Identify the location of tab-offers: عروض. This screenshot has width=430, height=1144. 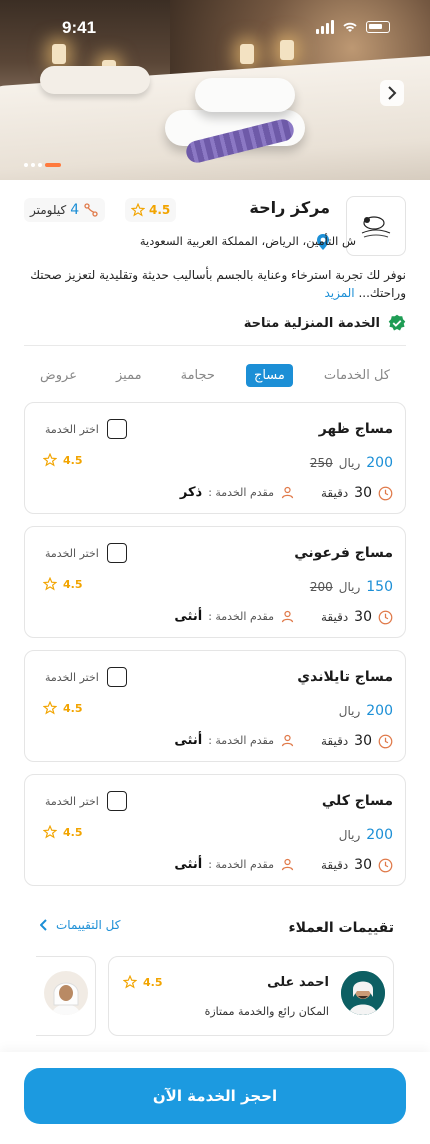
(58, 375).